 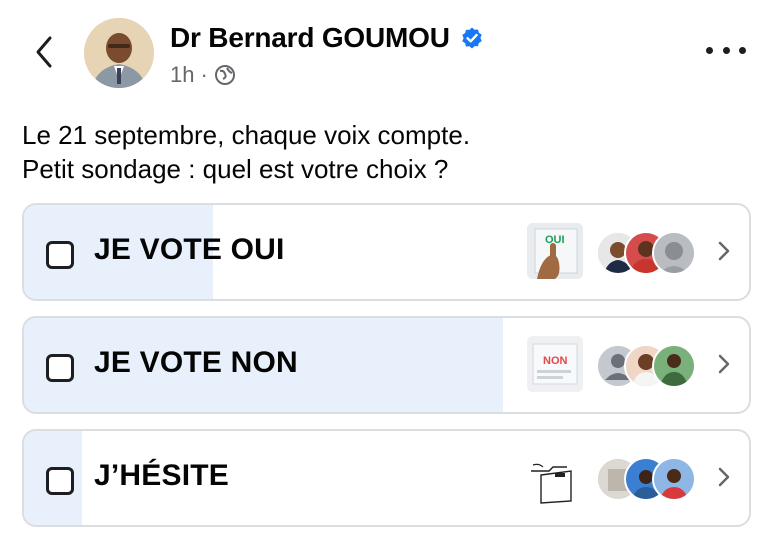 I want to click on post-text-line-1: Le 21 septembre, chaque voix compte., so click(x=246, y=135).